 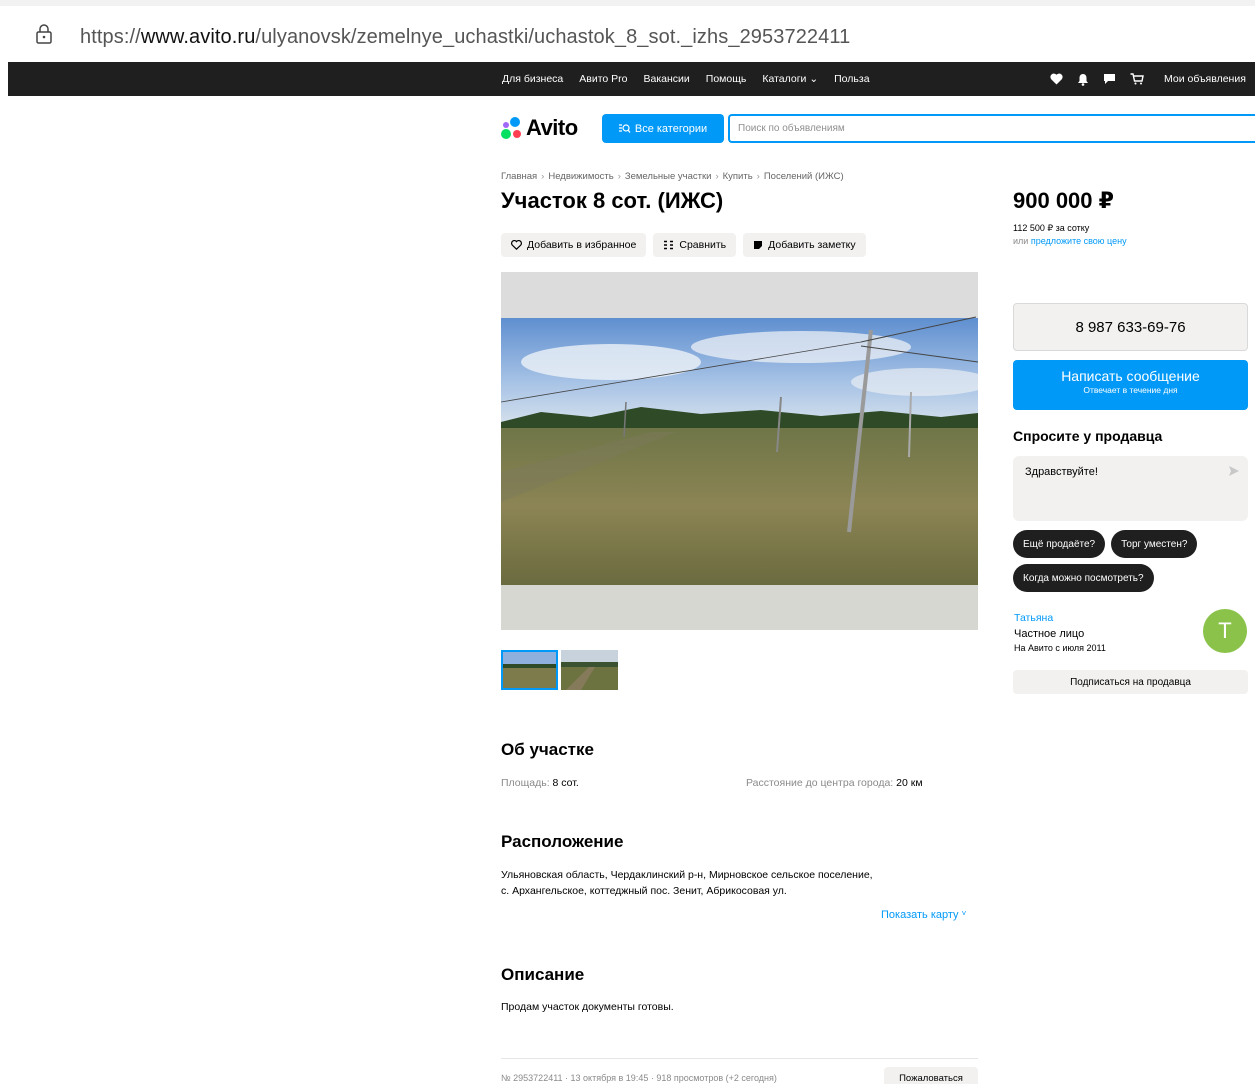 I want to click on search-input: Поиск по объявлениям, so click(x=991, y=128).